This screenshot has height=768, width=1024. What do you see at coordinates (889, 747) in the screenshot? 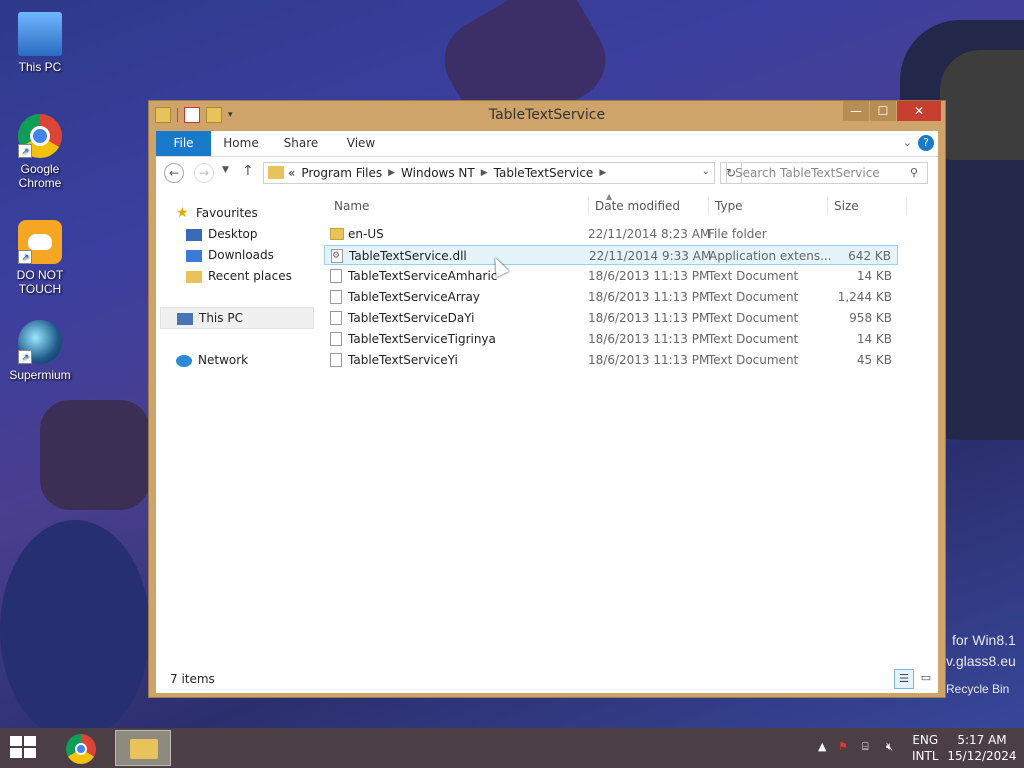
I see `volume-muted-icon: 🔇︎` at bounding box center [889, 747].